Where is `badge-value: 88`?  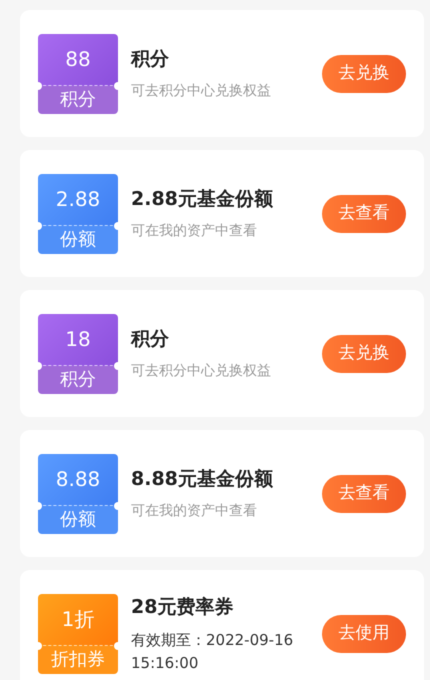 badge-value: 88 is located at coordinates (78, 60).